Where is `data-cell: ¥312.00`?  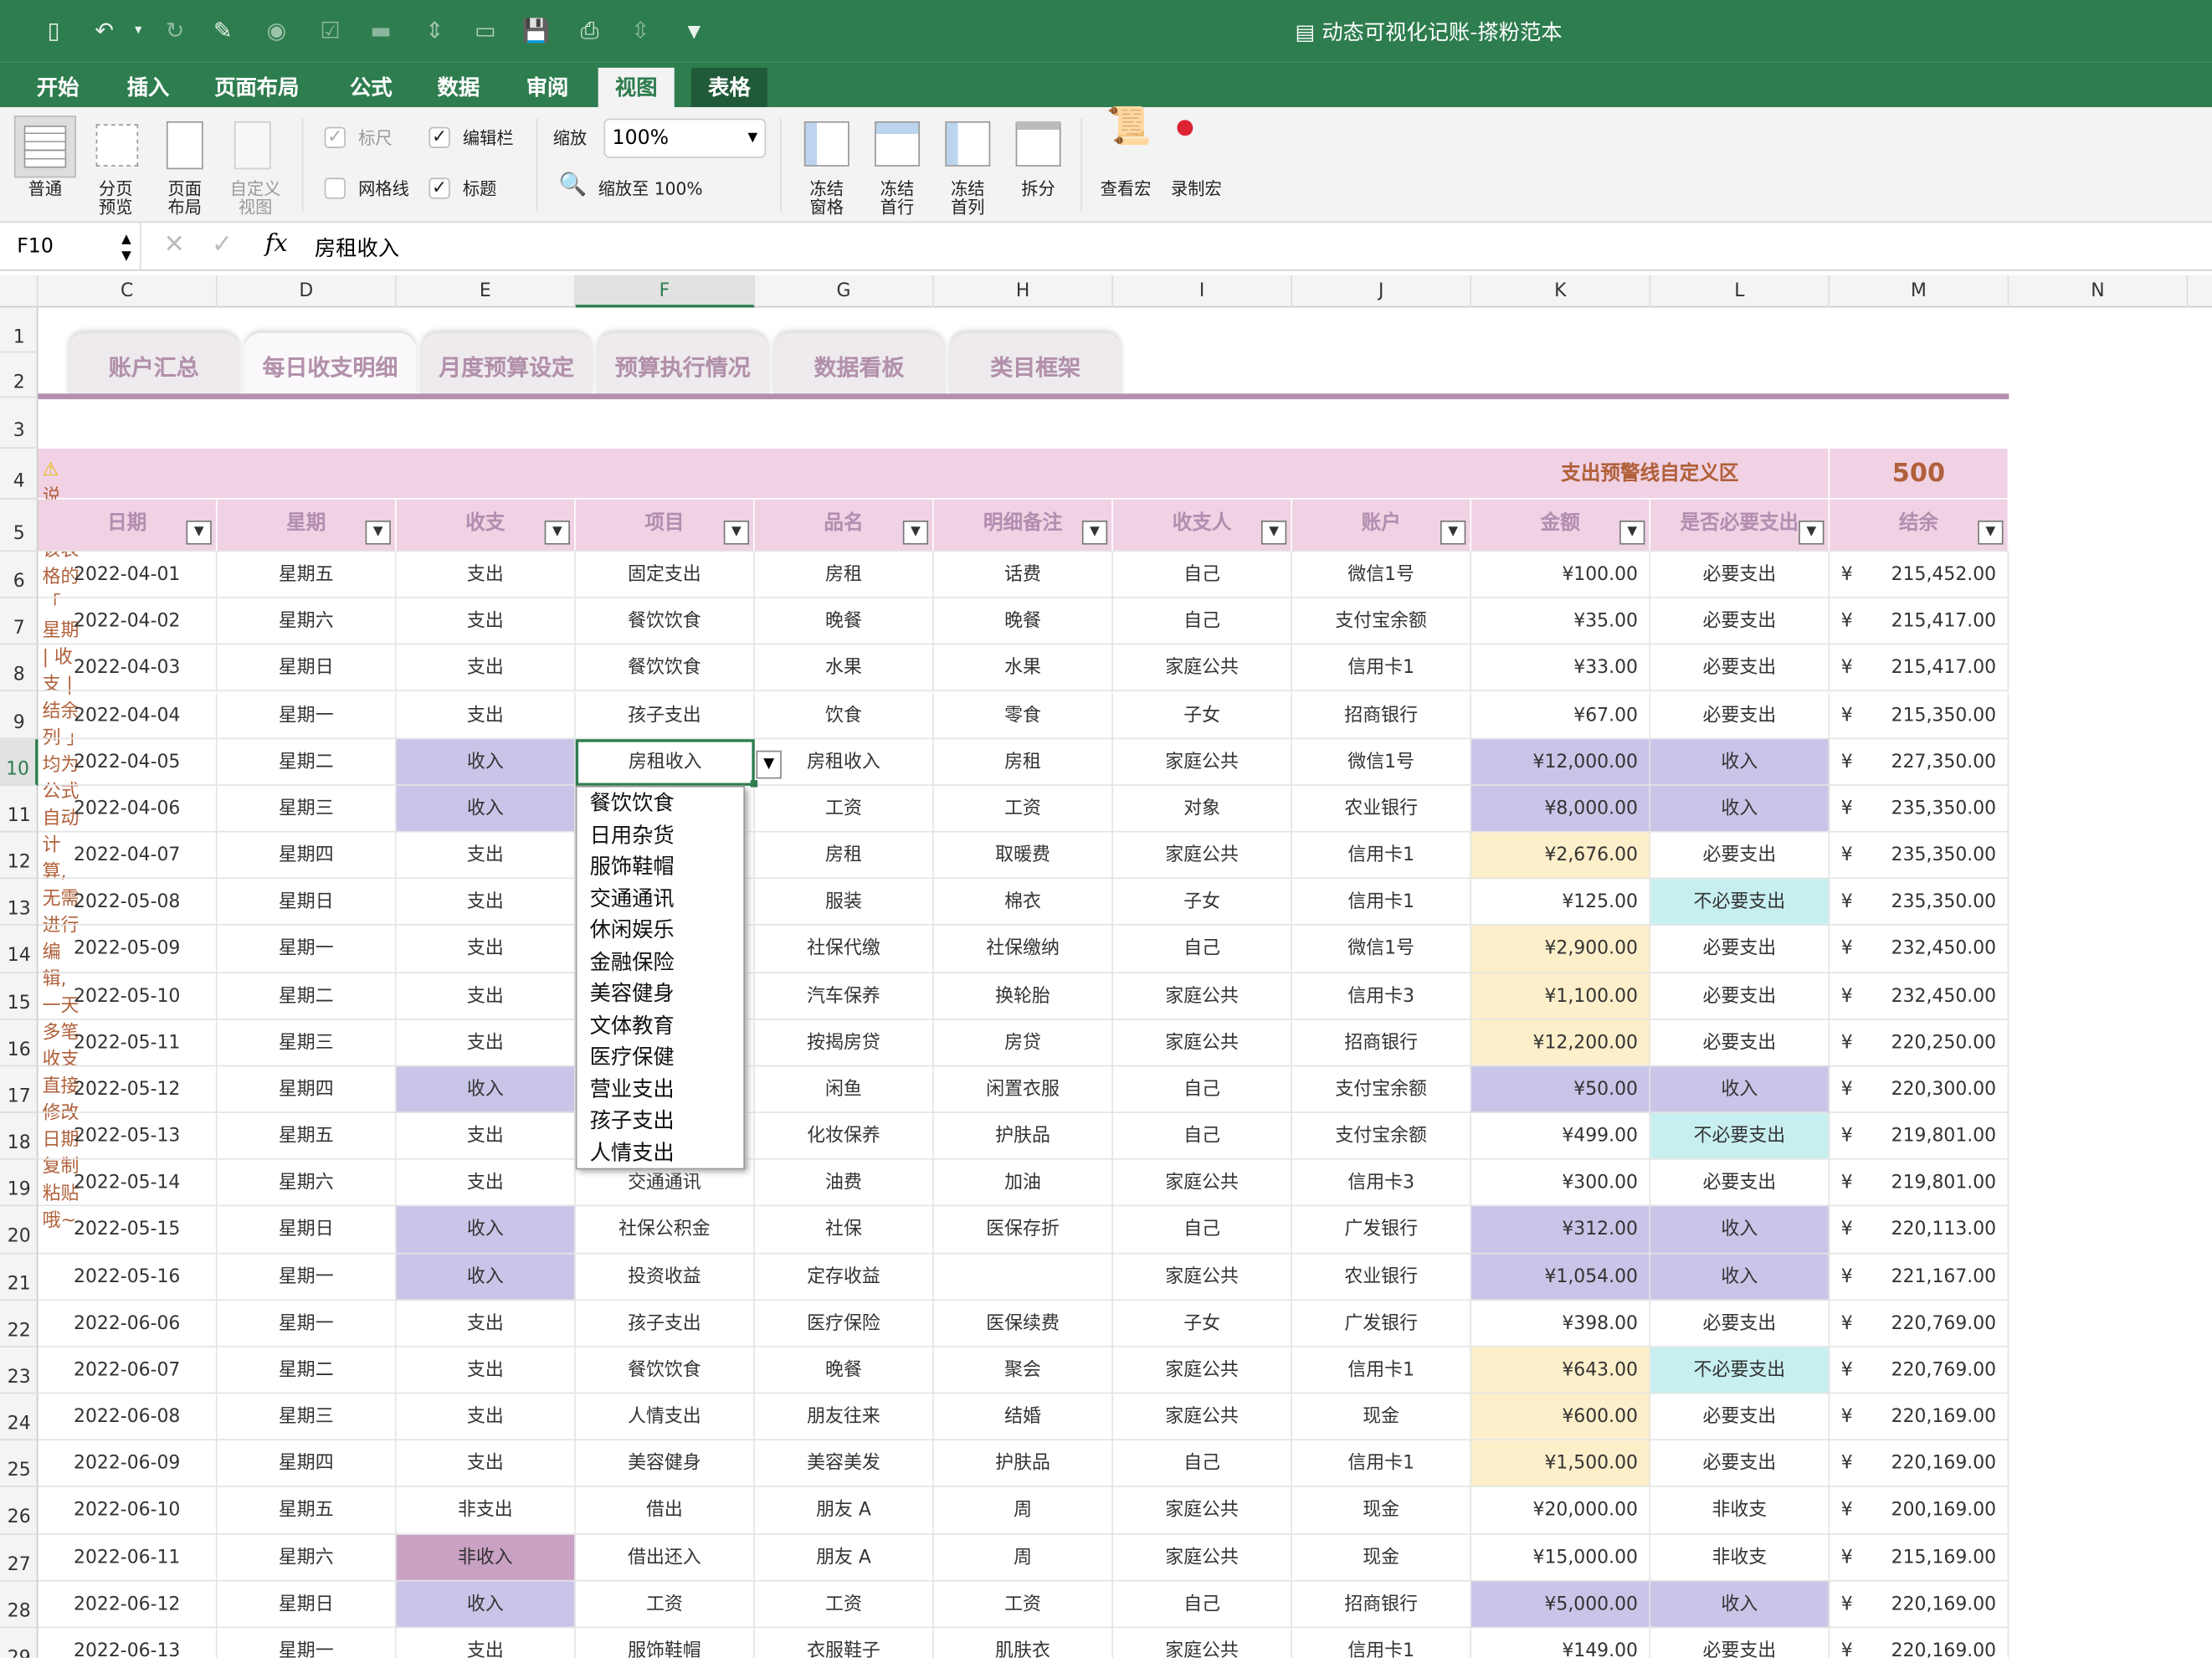 data-cell: ¥312.00 is located at coordinates (1561, 1230).